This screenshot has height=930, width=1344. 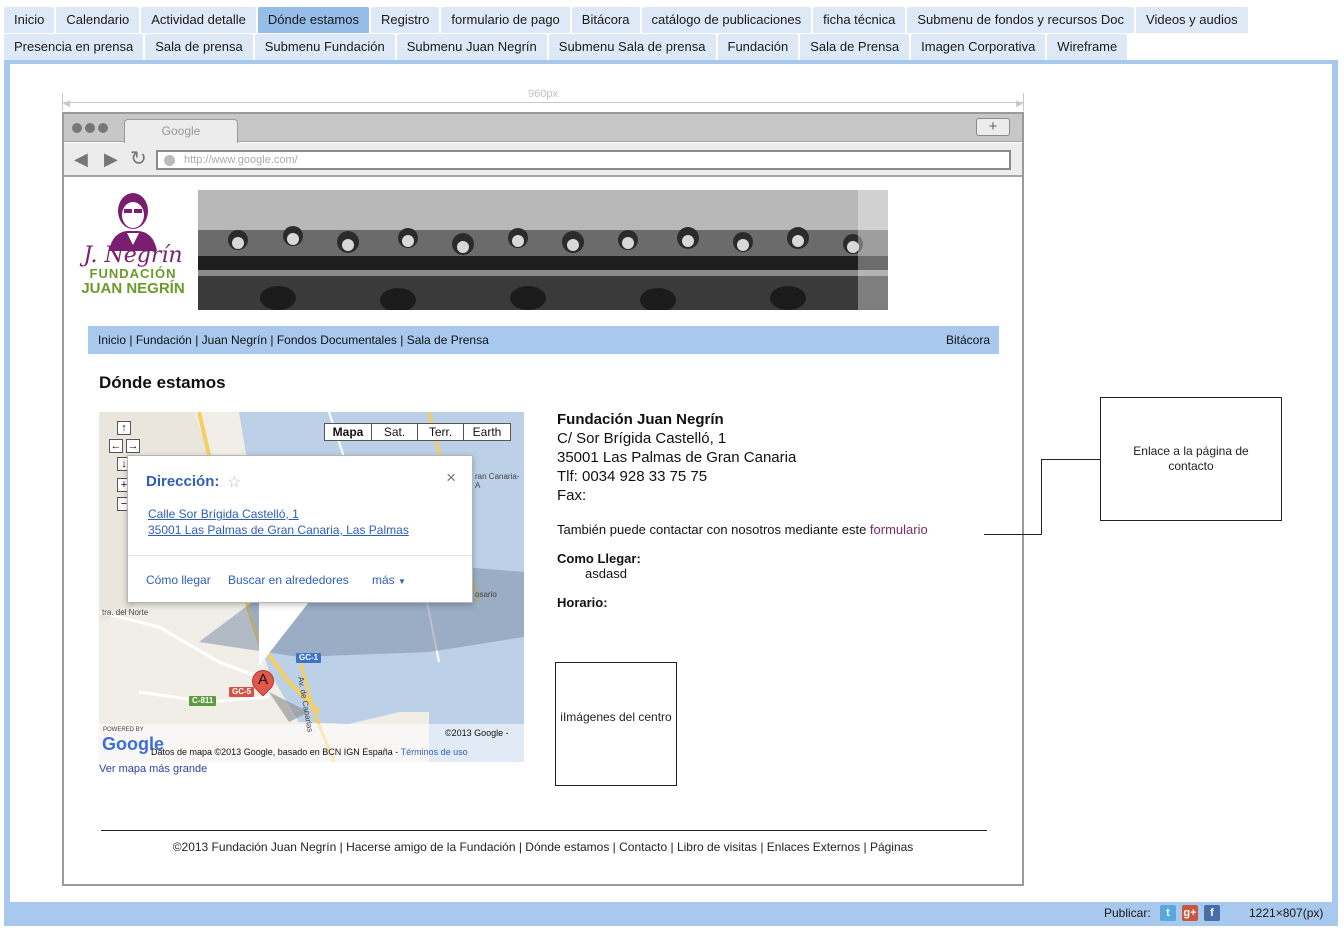 I want to click on map-label-rosario: osario, so click(x=486, y=594).